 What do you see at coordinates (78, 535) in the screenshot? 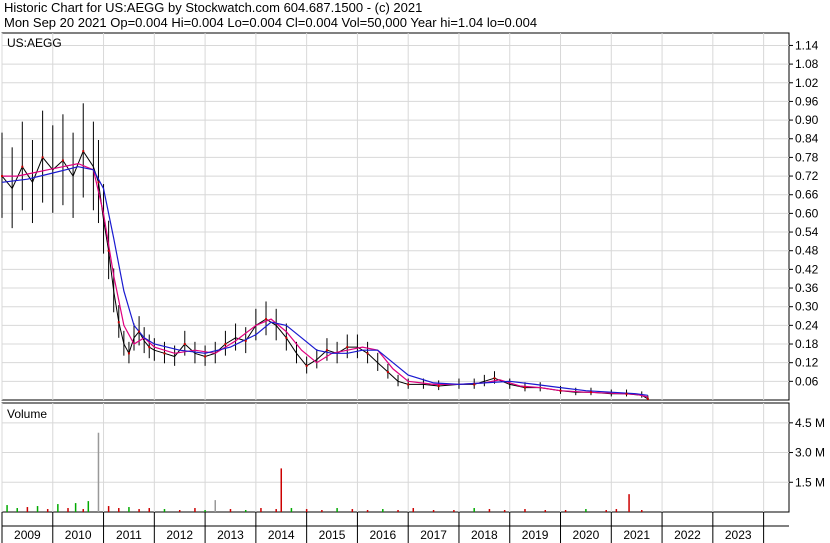
I see `x-tick-label: 2010` at bounding box center [78, 535].